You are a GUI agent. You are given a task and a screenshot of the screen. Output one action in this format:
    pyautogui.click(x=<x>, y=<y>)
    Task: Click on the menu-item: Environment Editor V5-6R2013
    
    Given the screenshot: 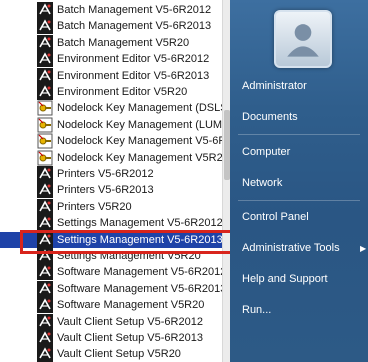 What is the action you would take?
    pyautogui.click(x=111, y=75)
    